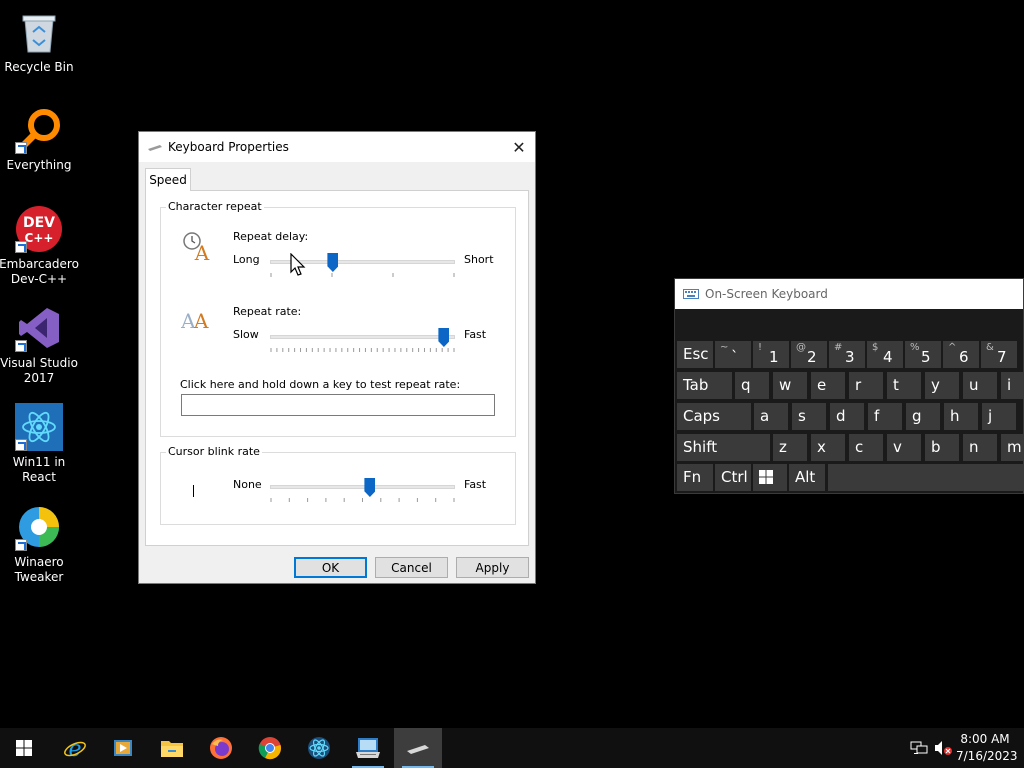 The width and height of the screenshot is (1024, 768). What do you see at coordinates (695, 354) in the screenshot?
I see `osk-key-esc: Esc` at bounding box center [695, 354].